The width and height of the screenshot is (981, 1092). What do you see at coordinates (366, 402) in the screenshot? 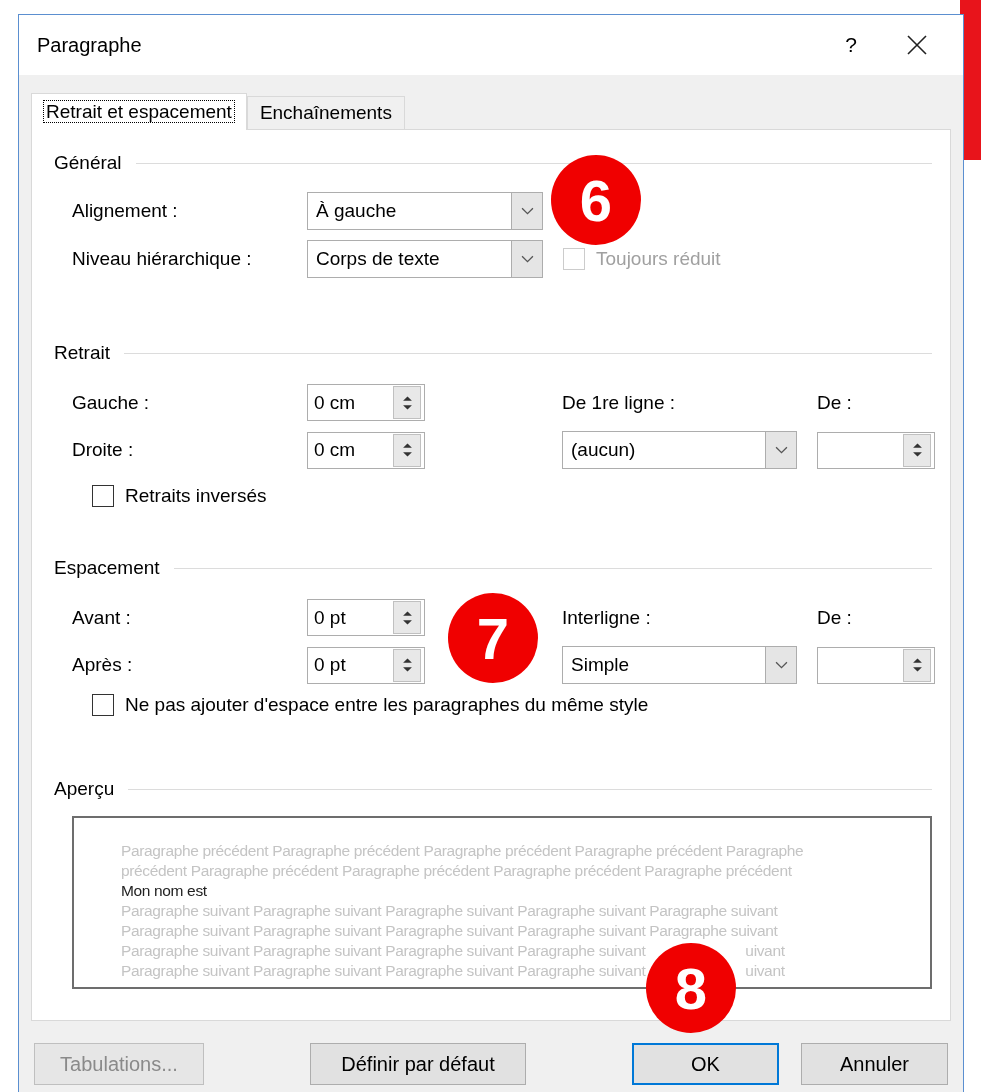
I see `left-indent-spinbox: 0 cm` at bounding box center [366, 402].